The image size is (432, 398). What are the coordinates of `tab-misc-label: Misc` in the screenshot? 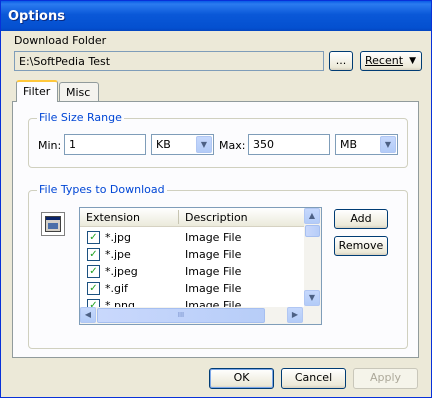 It's located at (78, 92).